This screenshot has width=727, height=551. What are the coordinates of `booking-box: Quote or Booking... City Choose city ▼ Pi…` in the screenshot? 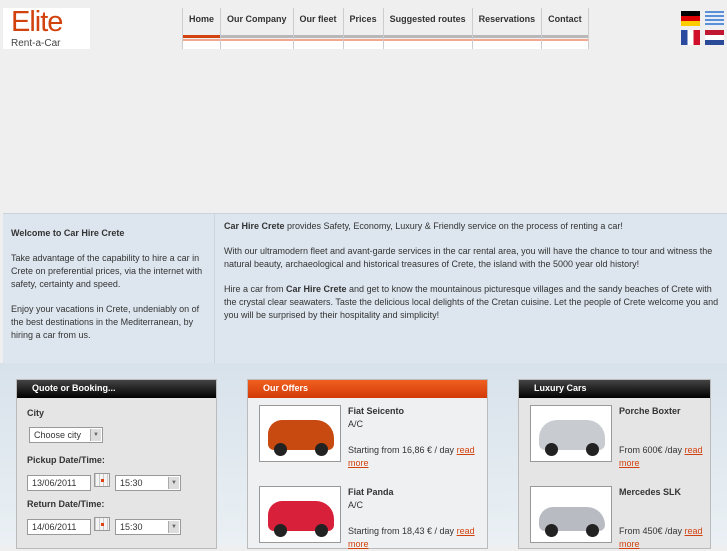 It's located at (116, 464).